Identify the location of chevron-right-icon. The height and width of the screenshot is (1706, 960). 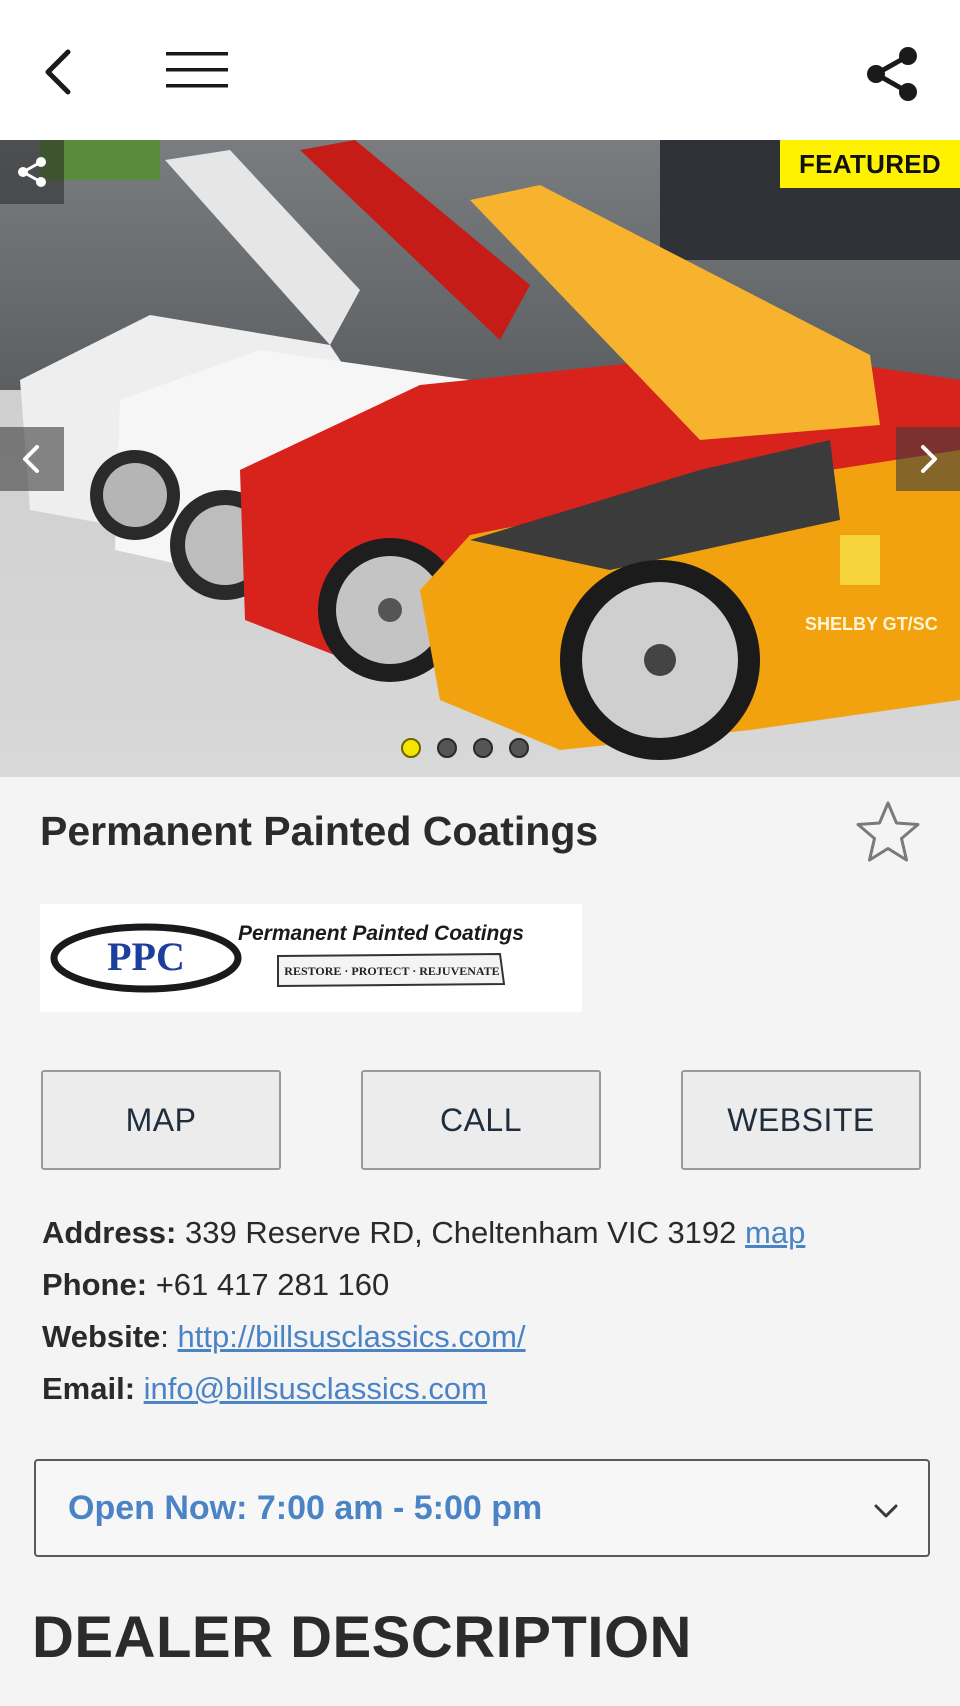
(929, 459).